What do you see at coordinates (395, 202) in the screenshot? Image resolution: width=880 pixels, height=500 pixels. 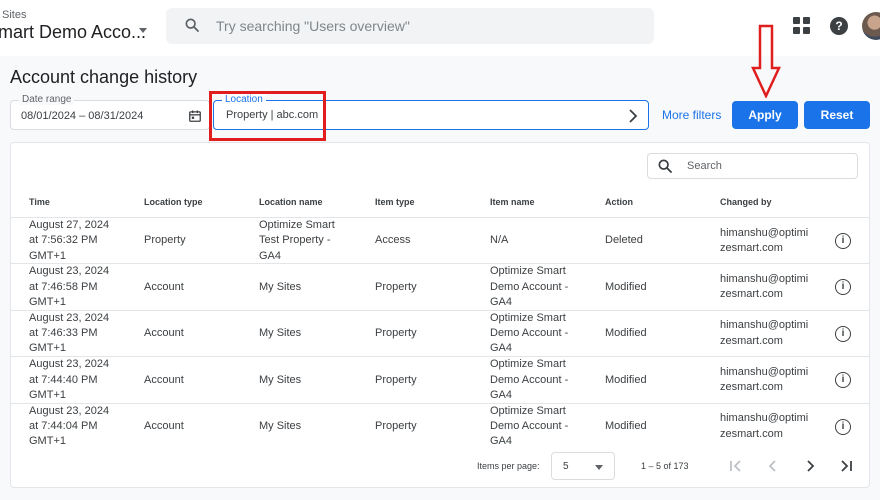 I see `column-header-item-type: Item type` at bounding box center [395, 202].